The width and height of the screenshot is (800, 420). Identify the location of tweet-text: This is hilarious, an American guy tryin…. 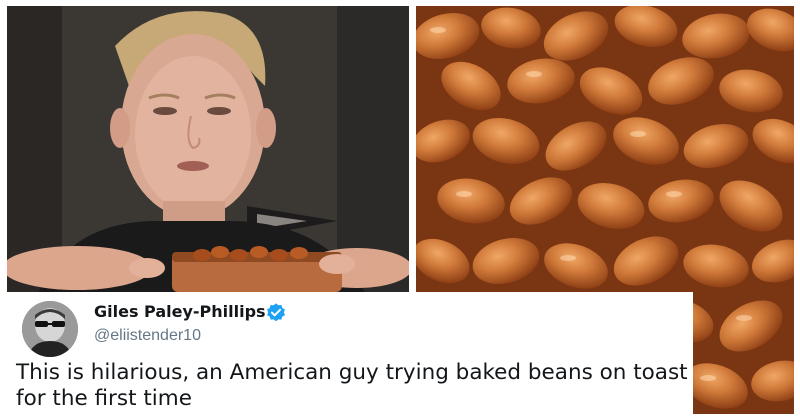
(352, 385).